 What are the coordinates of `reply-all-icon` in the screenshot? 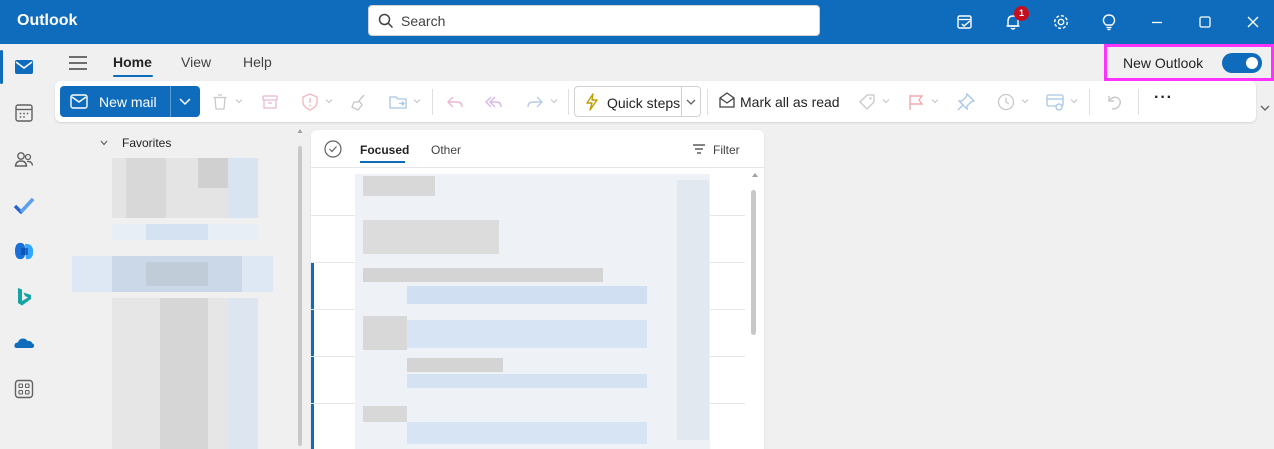 It's located at (493, 102).